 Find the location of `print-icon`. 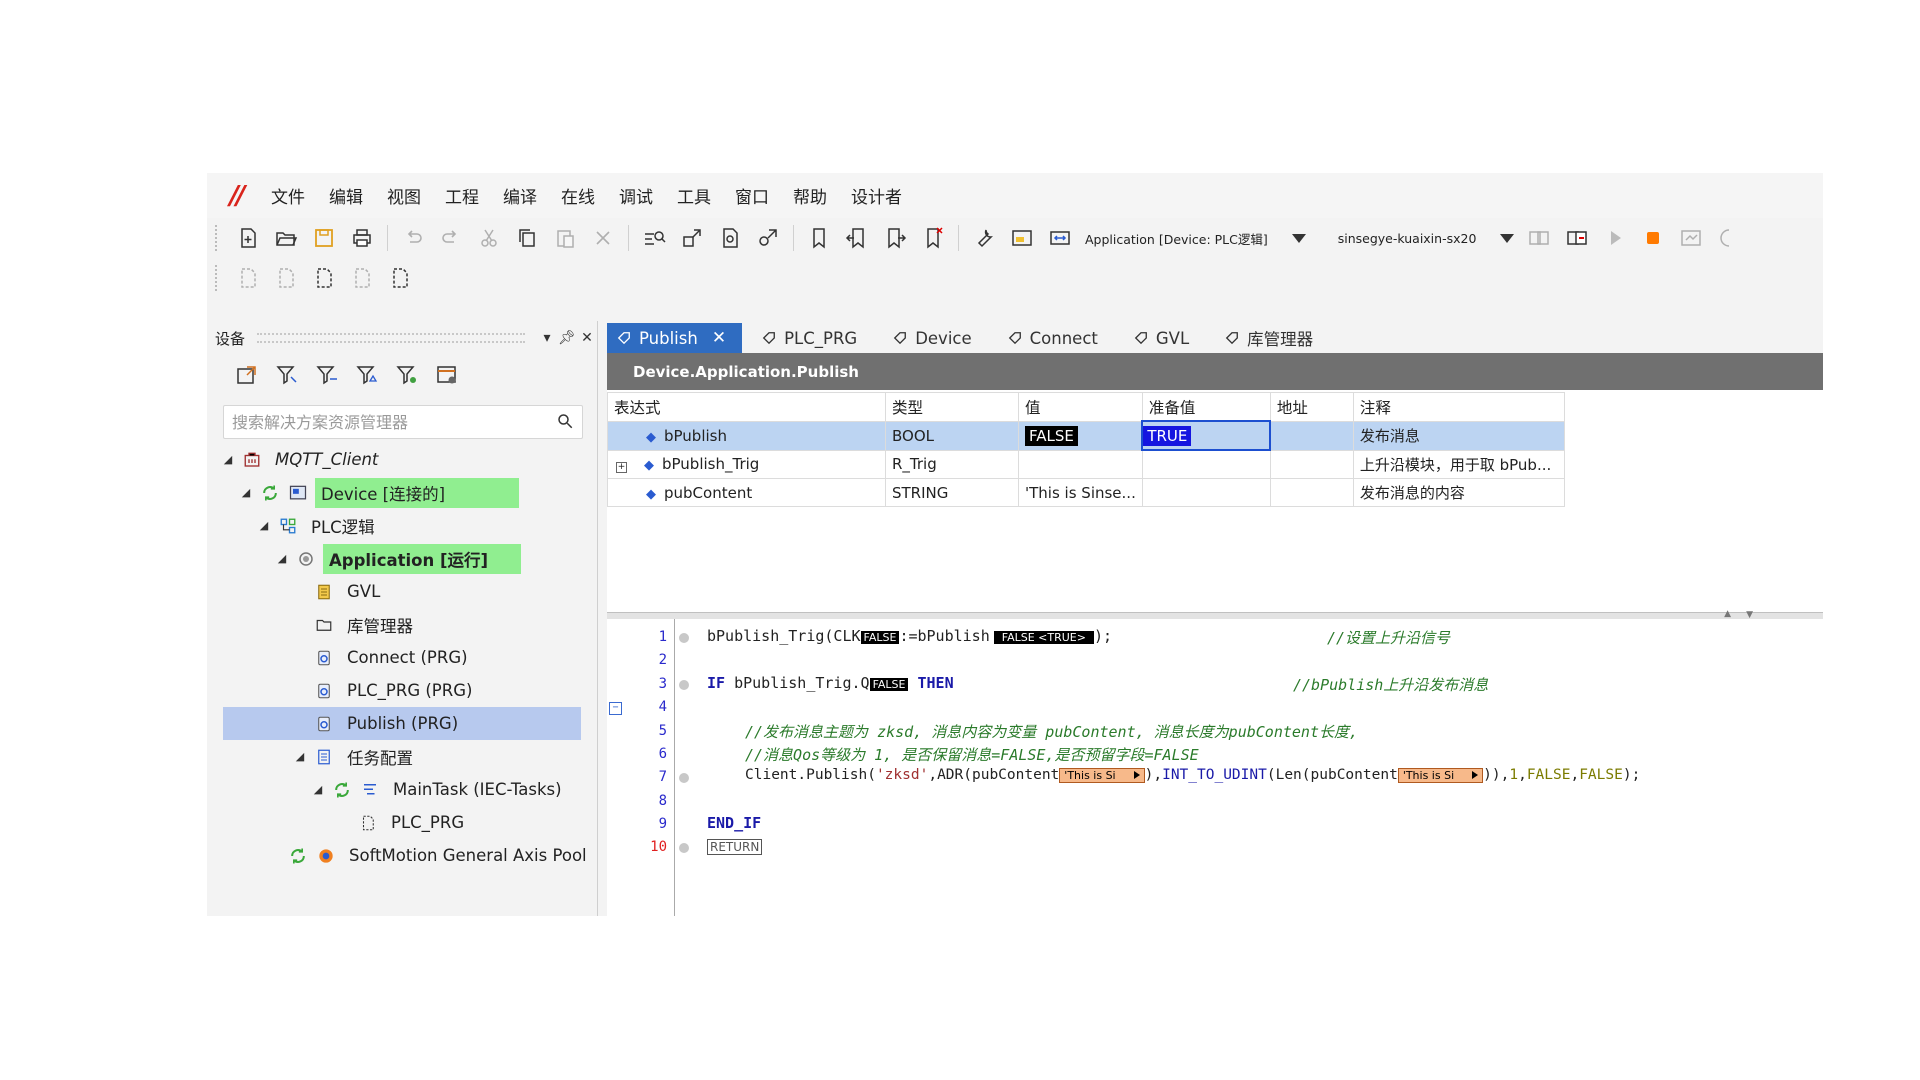

print-icon is located at coordinates (362, 238).